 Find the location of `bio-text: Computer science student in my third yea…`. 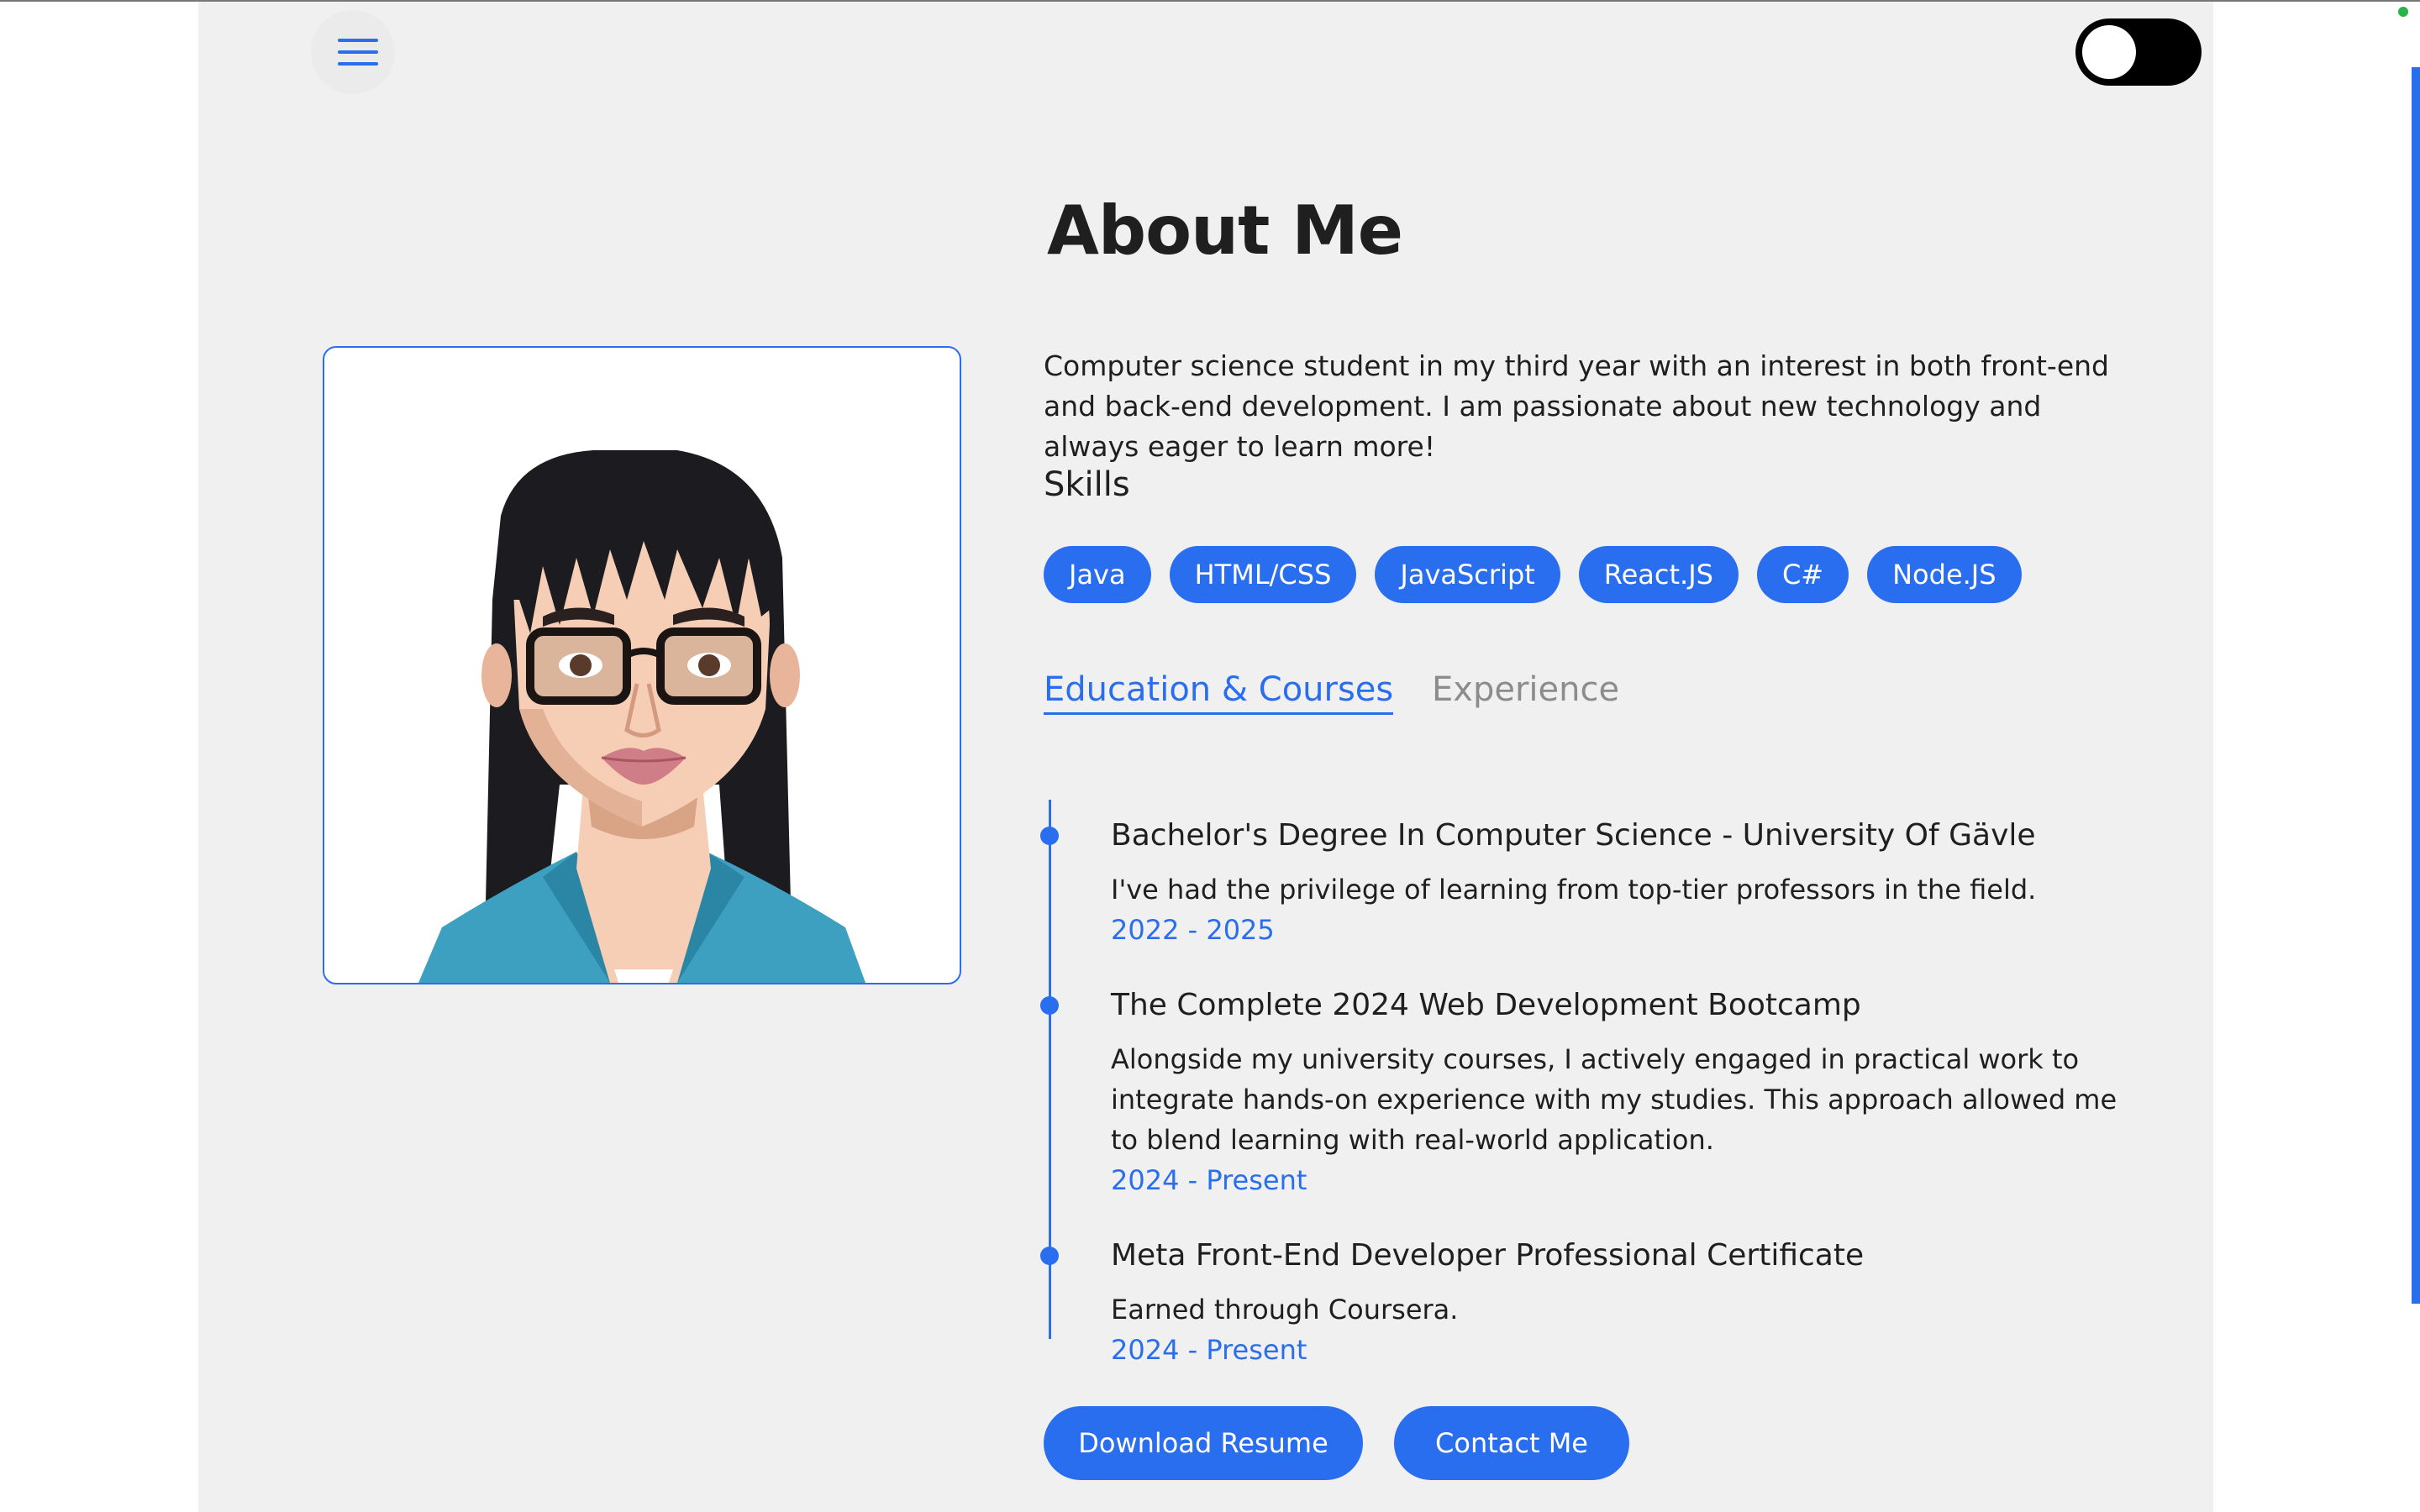

bio-text: Computer science student in my third yea… is located at coordinates (1576, 406).